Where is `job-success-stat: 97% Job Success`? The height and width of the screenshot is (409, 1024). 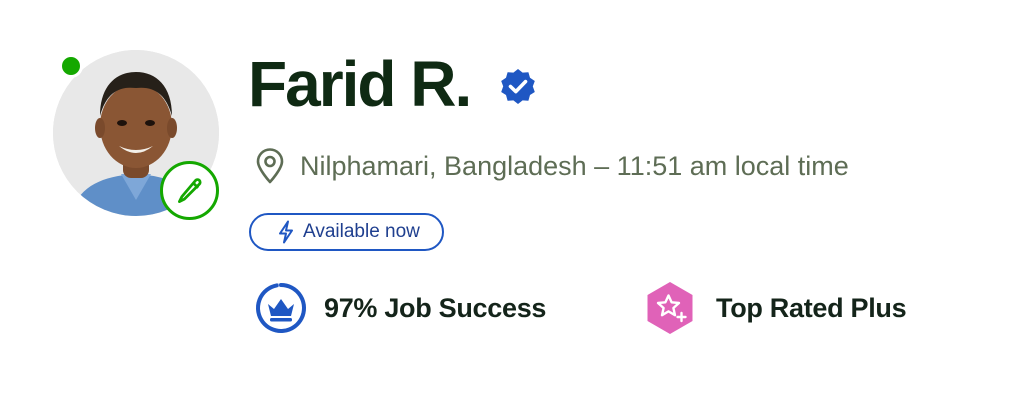
job-success-stat: 97% Job Success is located at coordinates (400, 308).